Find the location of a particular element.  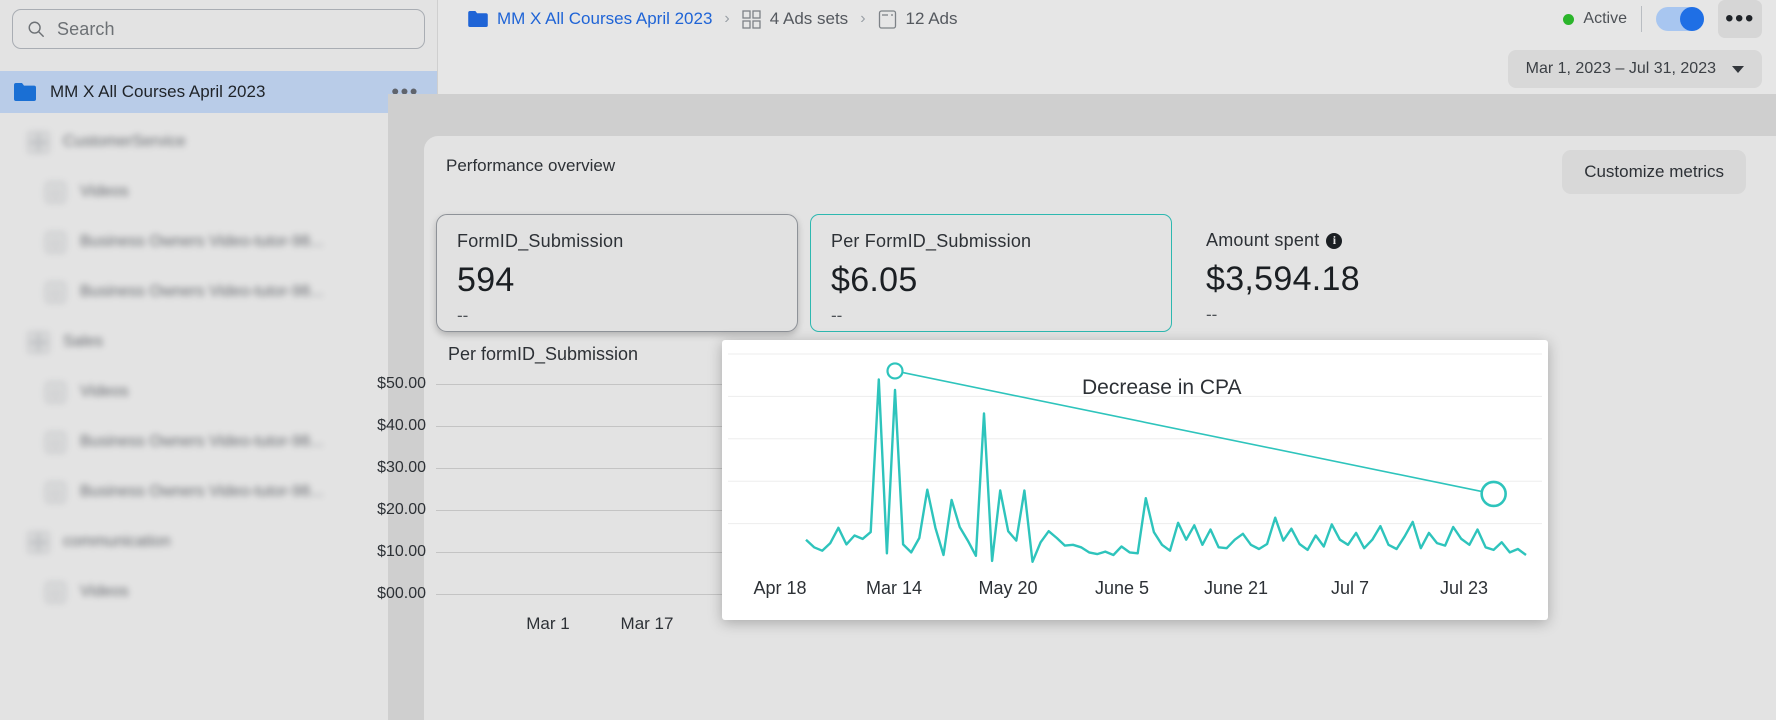

datebar: Mar 1, 2023 – Jul 31, 2023 is located at coordinates (1107, 66).